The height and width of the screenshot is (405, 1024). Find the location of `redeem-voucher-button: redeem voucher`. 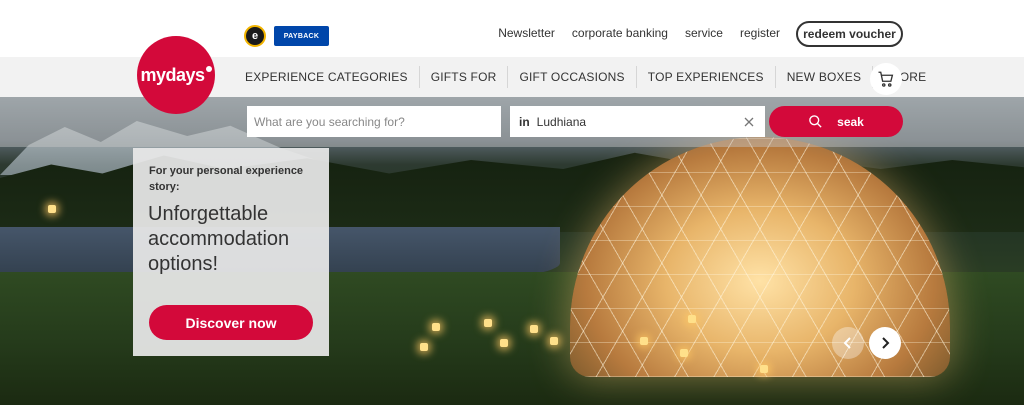

redeem-voucher-button: redeem voucher is located at coordinates (849, 34).